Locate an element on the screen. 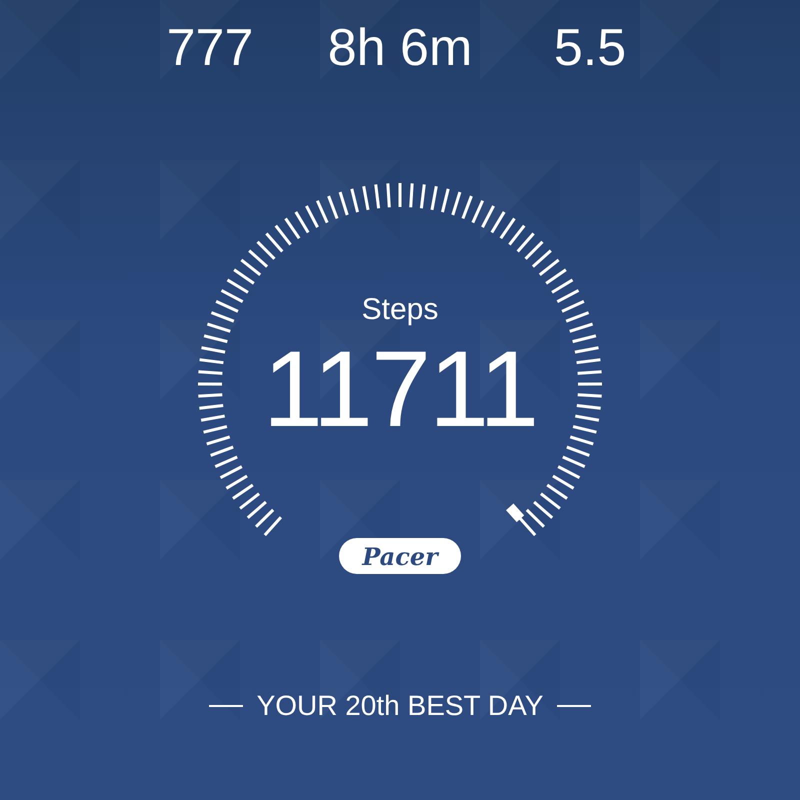 The image size is (800, 800). stat-value: 5.5 is located at coordinates (590, 48).